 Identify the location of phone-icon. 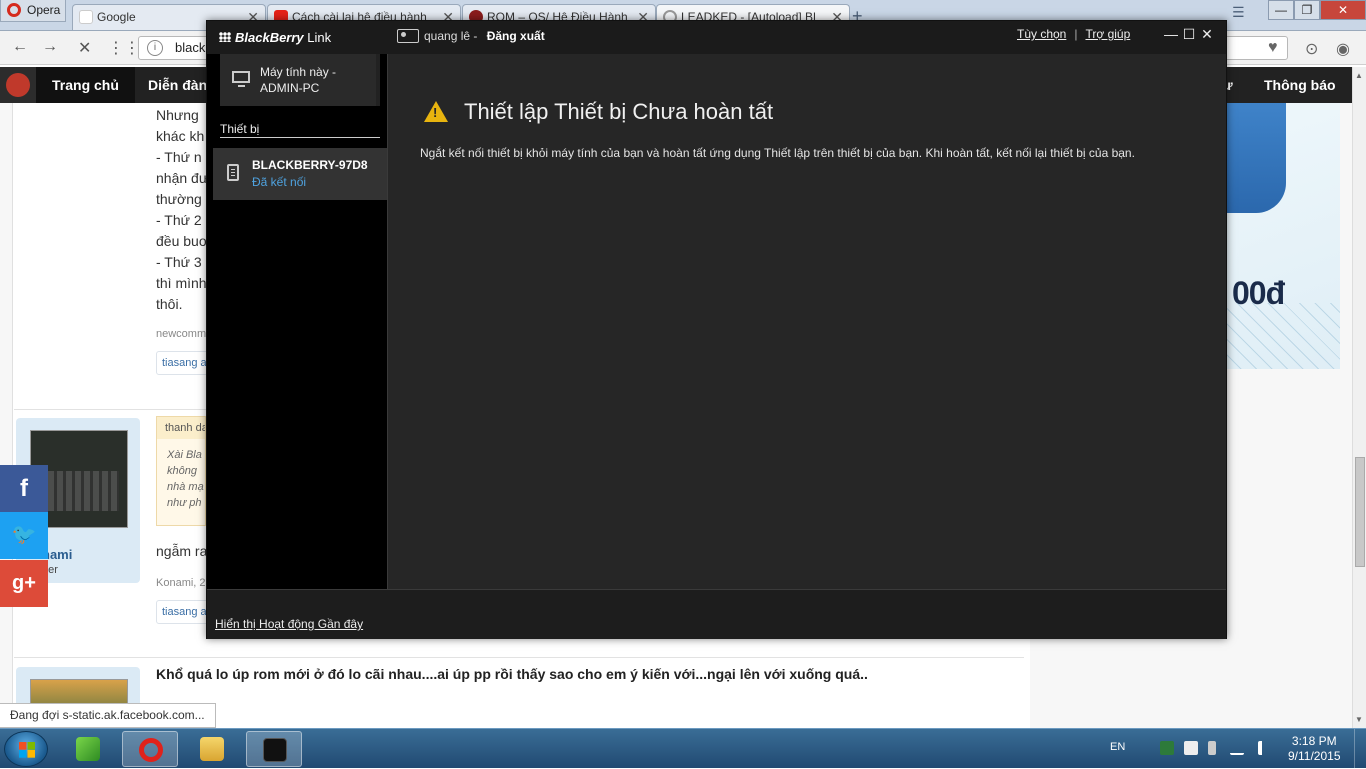
(233, 172).